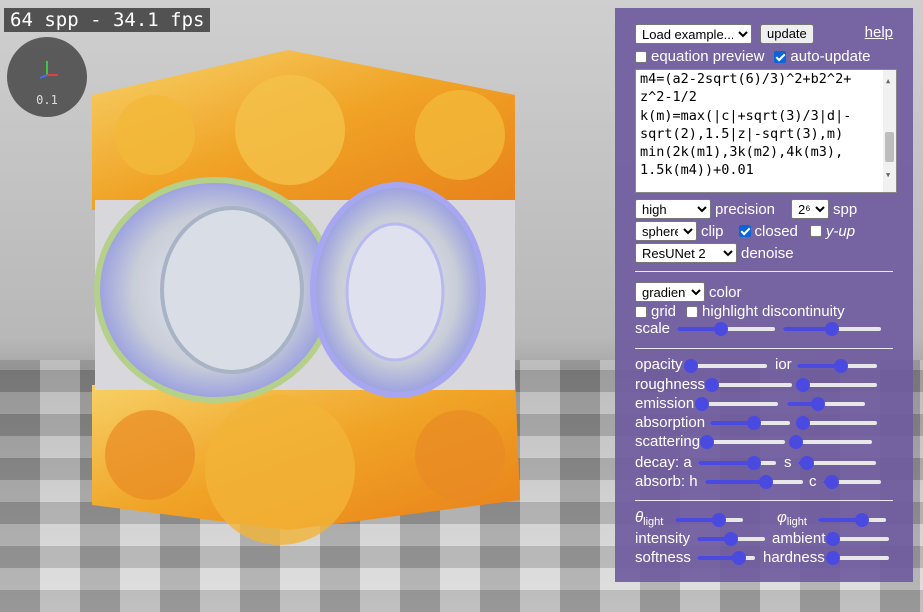 This screenshot has width=923, height=612. I want to click on hardness-slider, so click(857, 558).